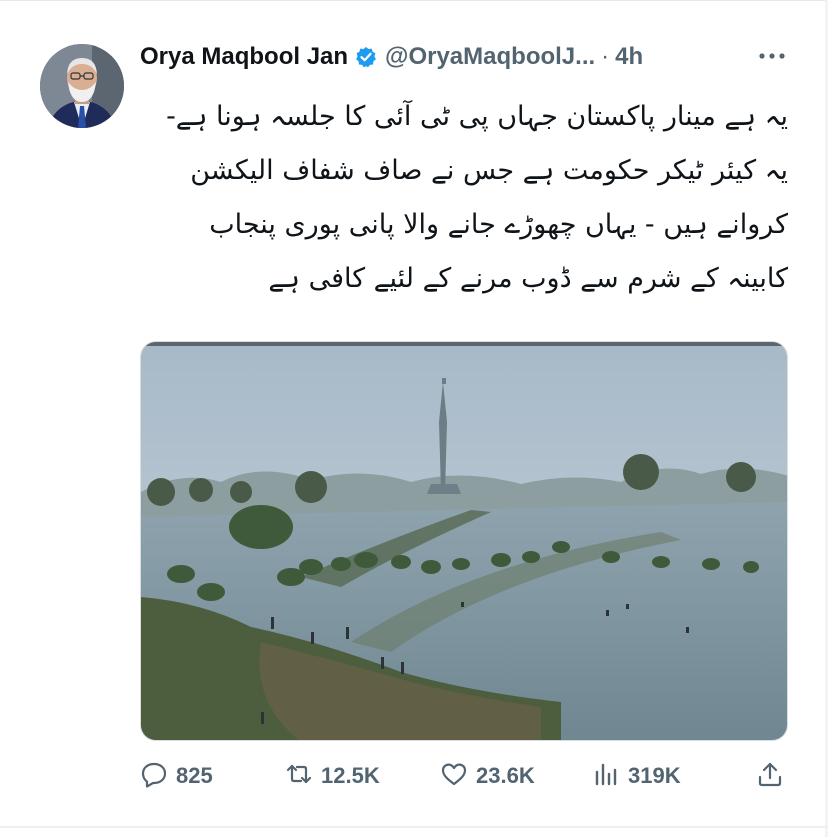  I want to click on like-button: 23.6K, so click(487, 776).